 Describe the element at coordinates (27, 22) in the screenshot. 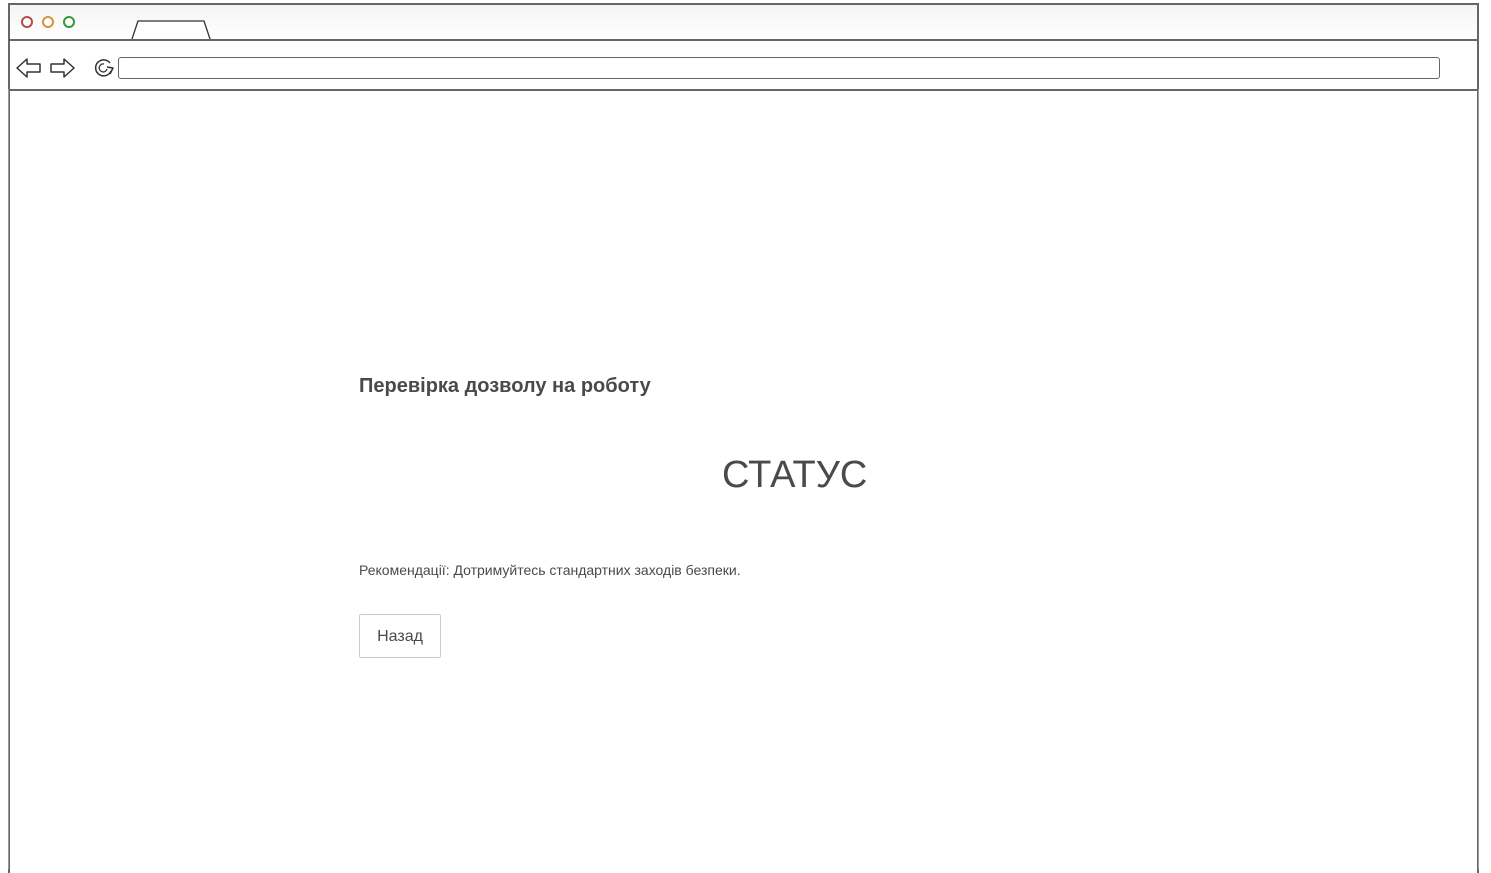

I see `close-window-button` at that location.